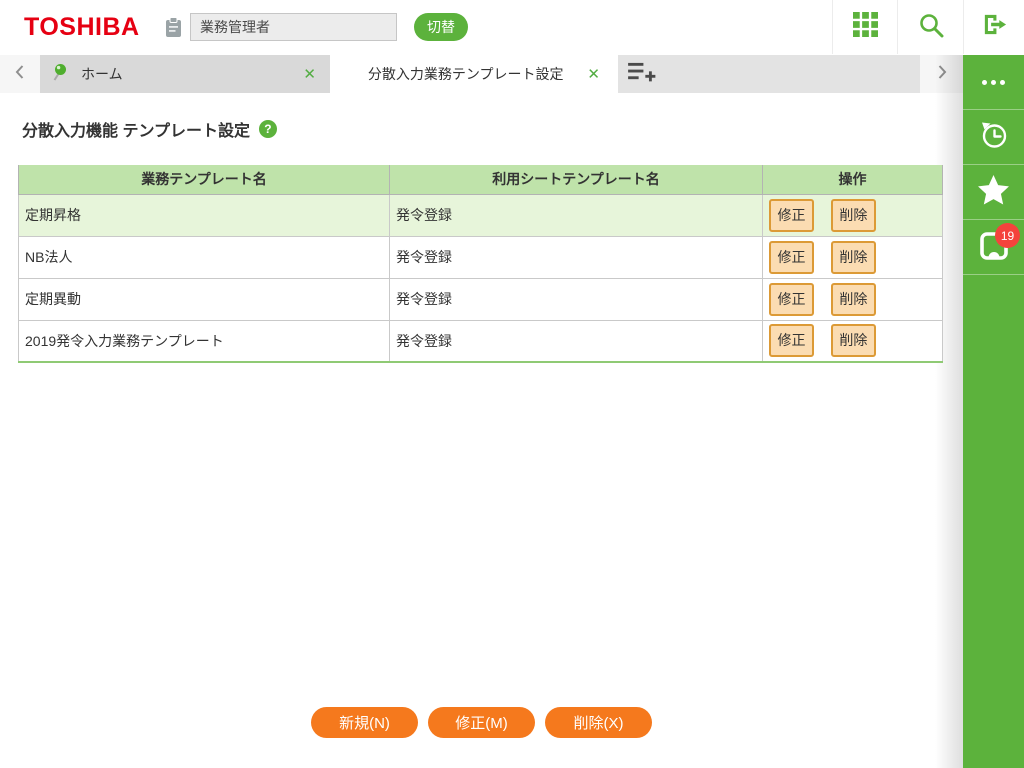 The width and height of the screenshot is (1024, 768). Describe the element at coordinates (512, 27) in the screenshot. I see `app-header: TOSHIBA 切替` at that location.